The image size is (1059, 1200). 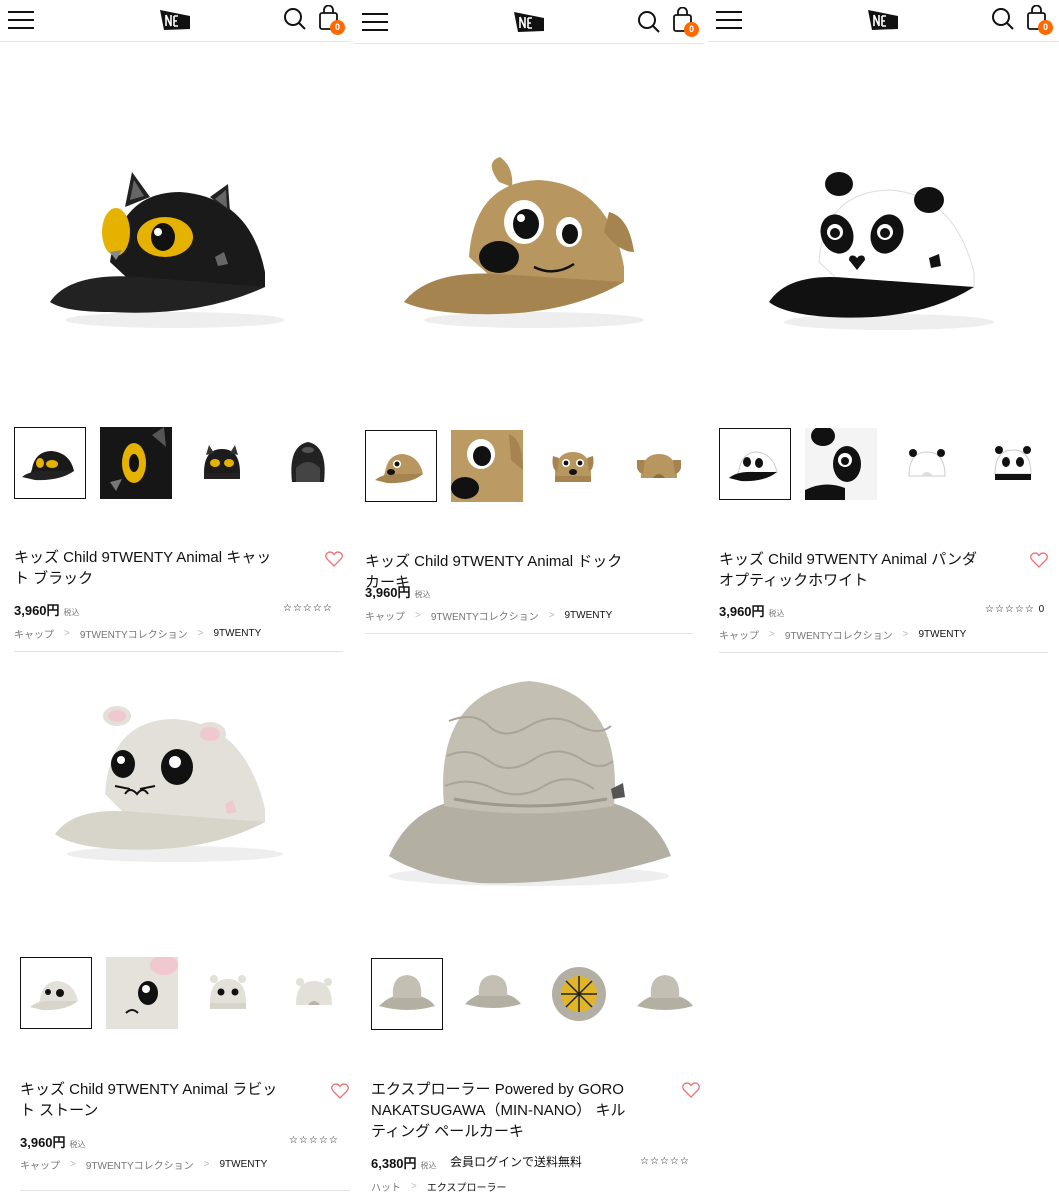 What do you see at coordinates (48, 466) in the screenshot?
I see `cat-cap-thumb` at bounding box center [48, 466].